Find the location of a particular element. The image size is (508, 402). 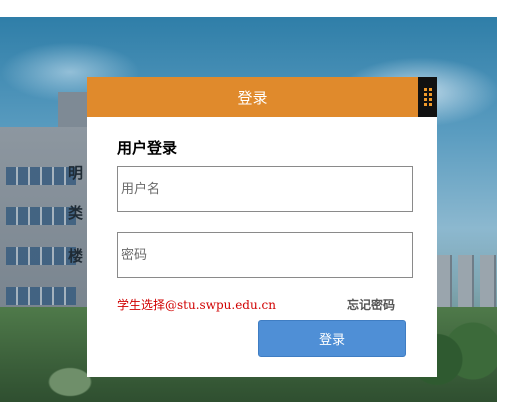

qr-code-icon is located at coordinates (427, 97).